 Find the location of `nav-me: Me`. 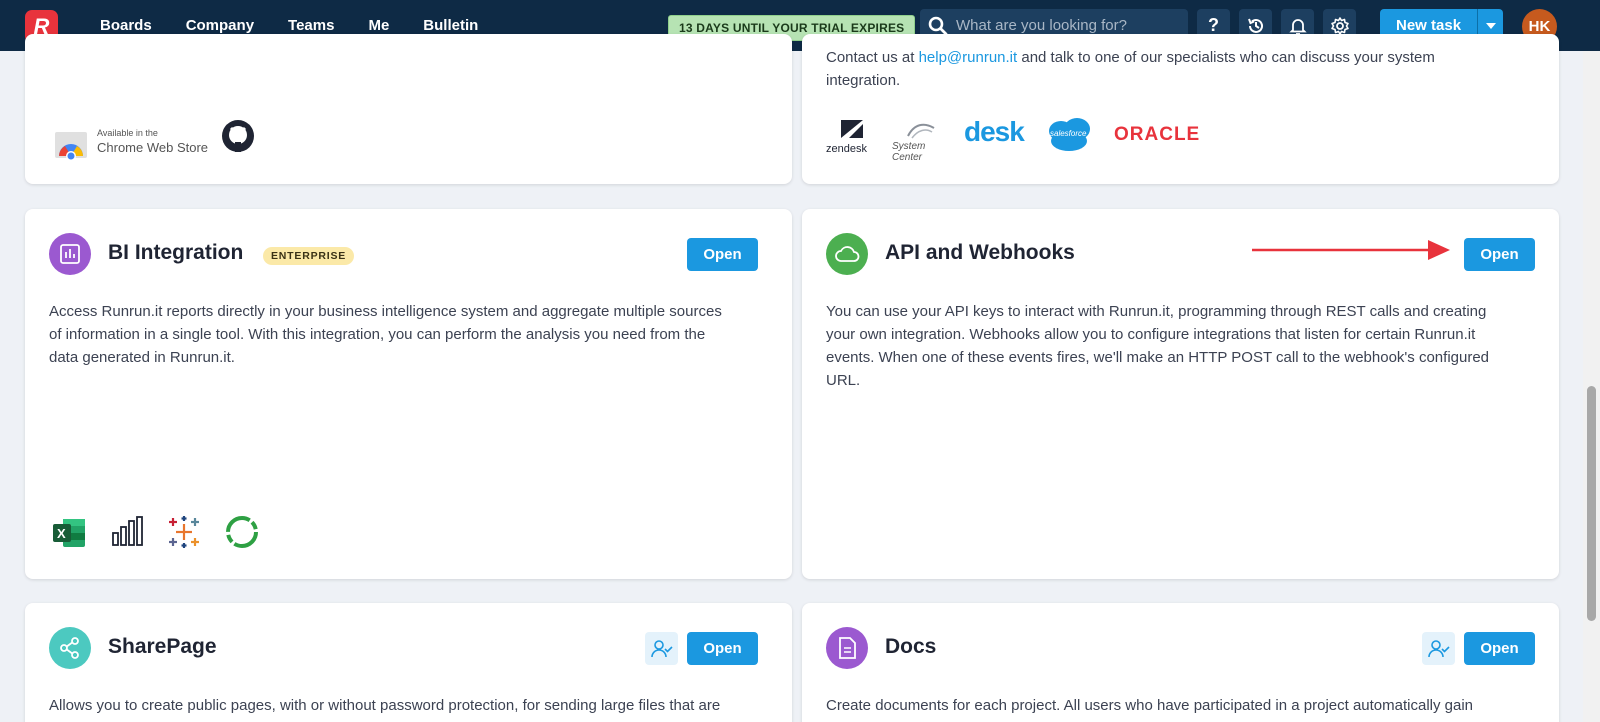

nav-me: Me is located at coordinates (378, 25).